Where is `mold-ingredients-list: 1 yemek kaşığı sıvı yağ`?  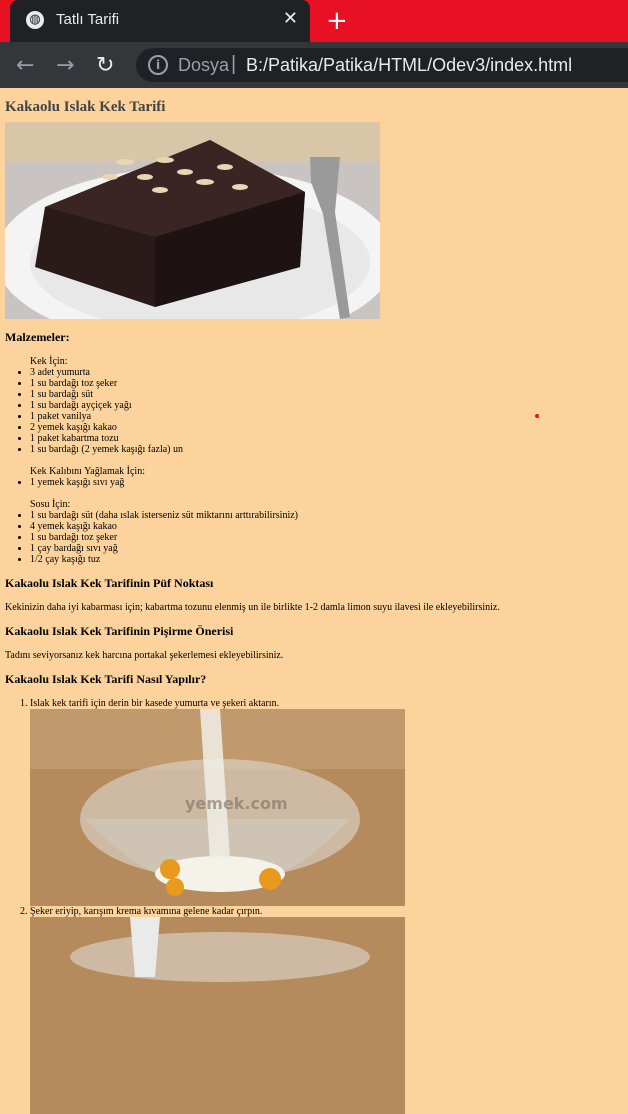
mold-ingredients-list: 1 yemek kaşığı sıvı yağ is located at coordinates (314, 482).